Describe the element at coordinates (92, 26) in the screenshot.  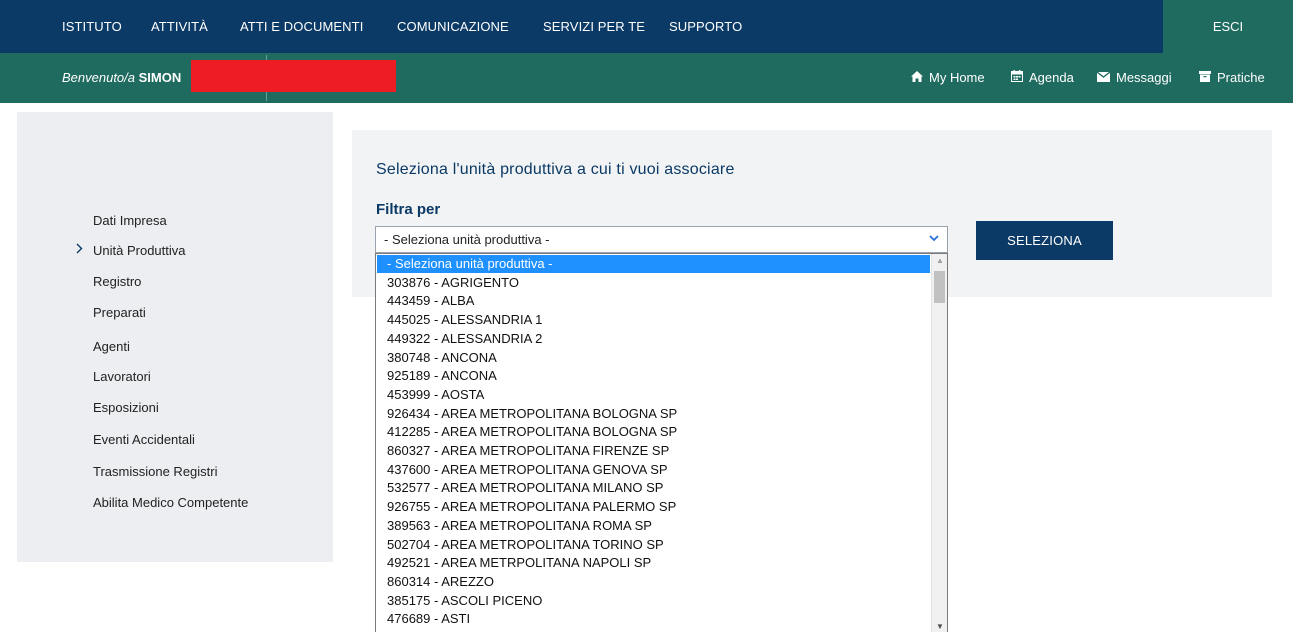
I see `nav-istituto: ISTITUTO` at that location.